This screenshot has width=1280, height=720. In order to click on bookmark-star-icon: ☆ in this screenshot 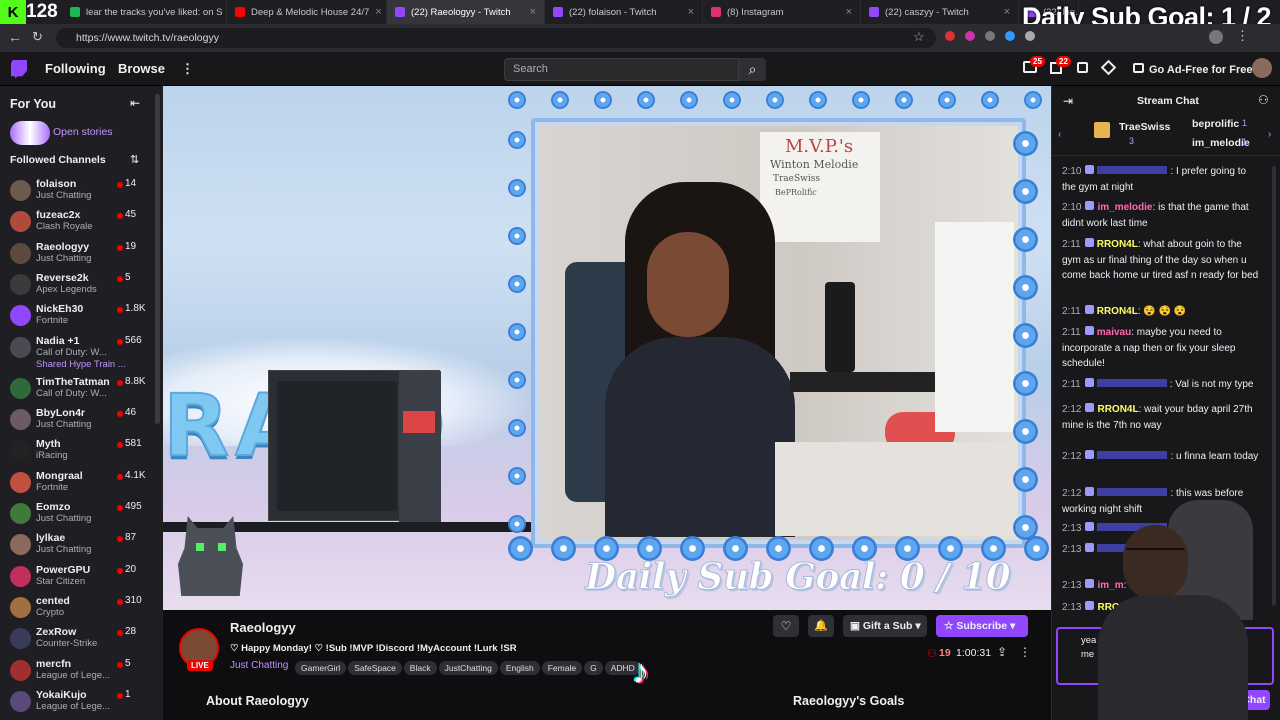, I will do `click(919, 37)`.